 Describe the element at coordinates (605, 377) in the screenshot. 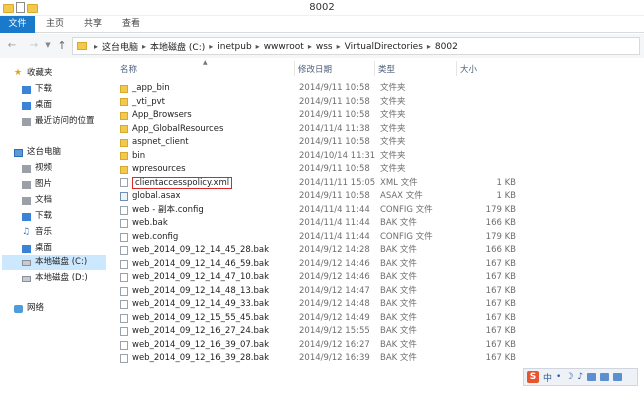

I see `skin-icon` at that location.